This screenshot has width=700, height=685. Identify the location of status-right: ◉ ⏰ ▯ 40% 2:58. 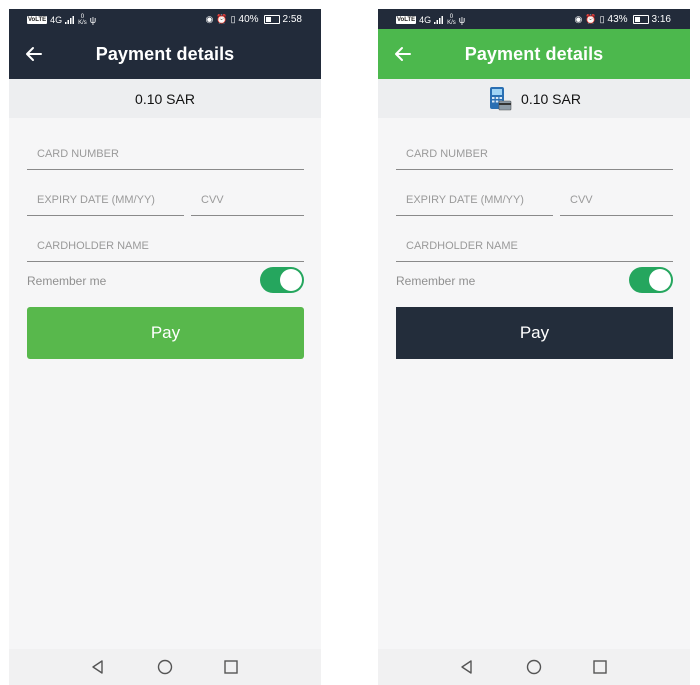
(253, 19).